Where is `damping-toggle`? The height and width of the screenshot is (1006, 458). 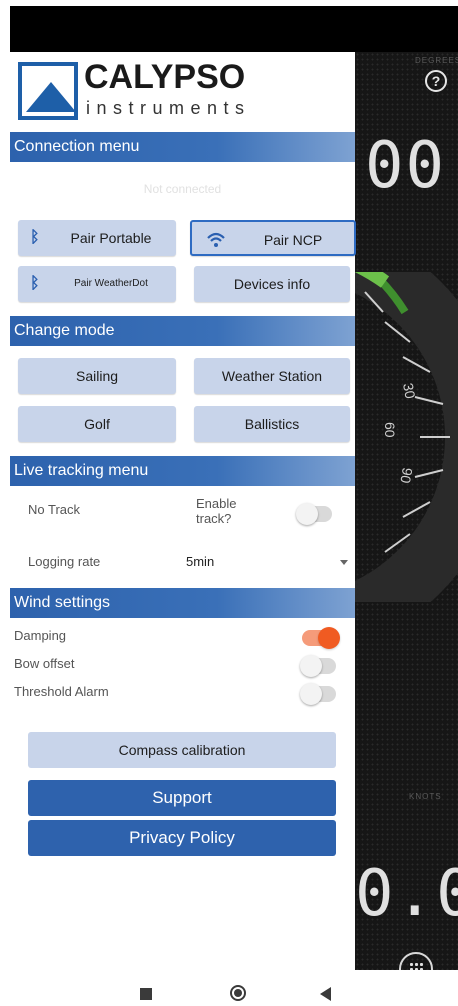 damping-toggle is located at coordinates (321, 638).